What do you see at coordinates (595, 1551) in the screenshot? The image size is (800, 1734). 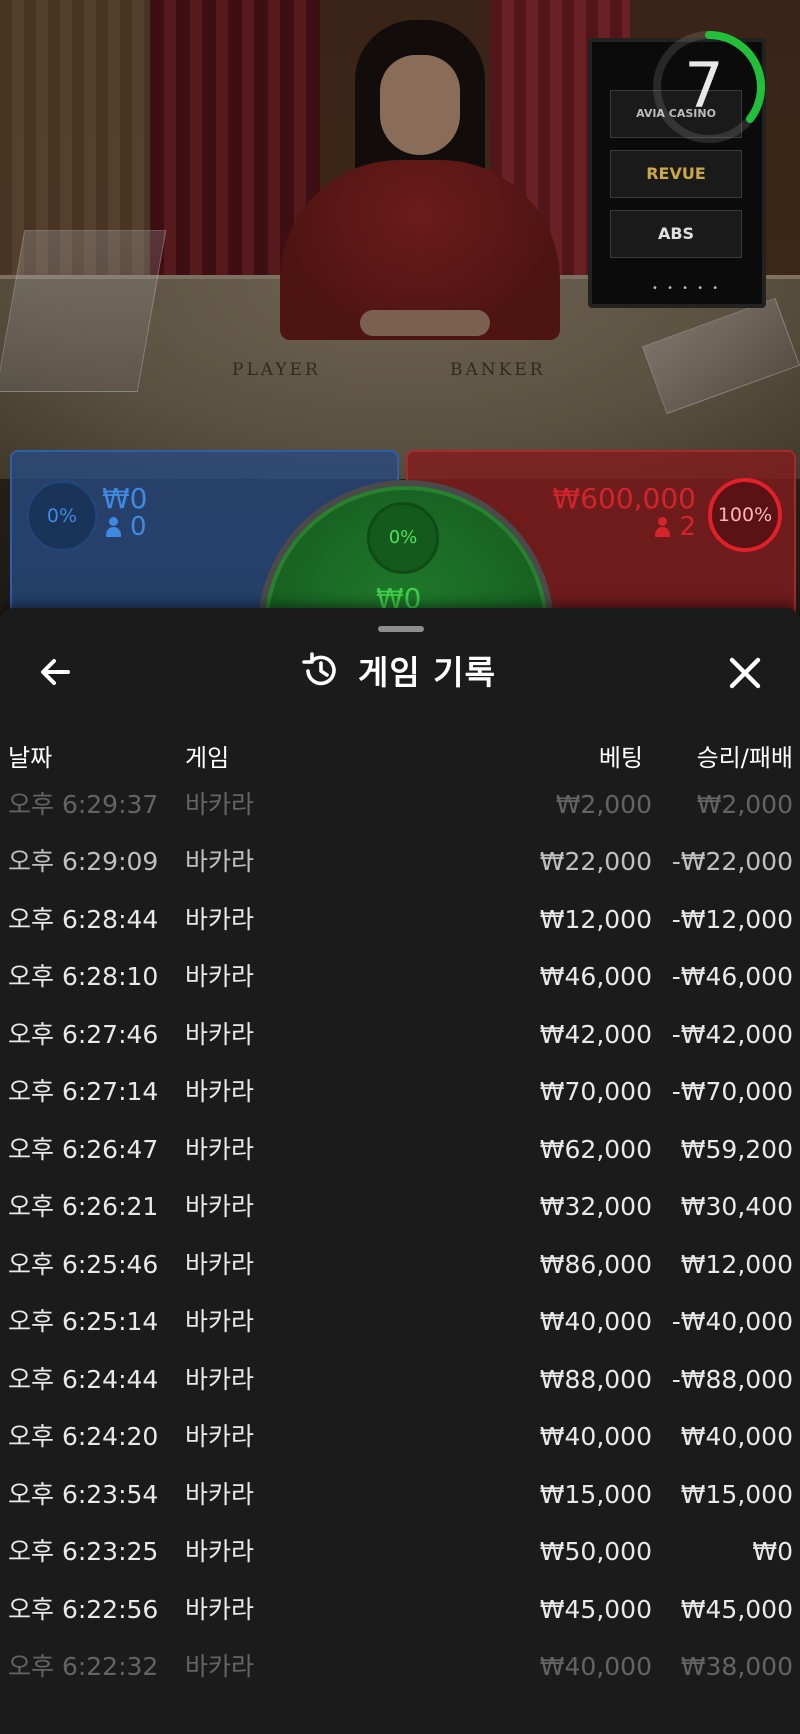 I see `row-bet: ₩50,000` at bounding box center [595, 1551].